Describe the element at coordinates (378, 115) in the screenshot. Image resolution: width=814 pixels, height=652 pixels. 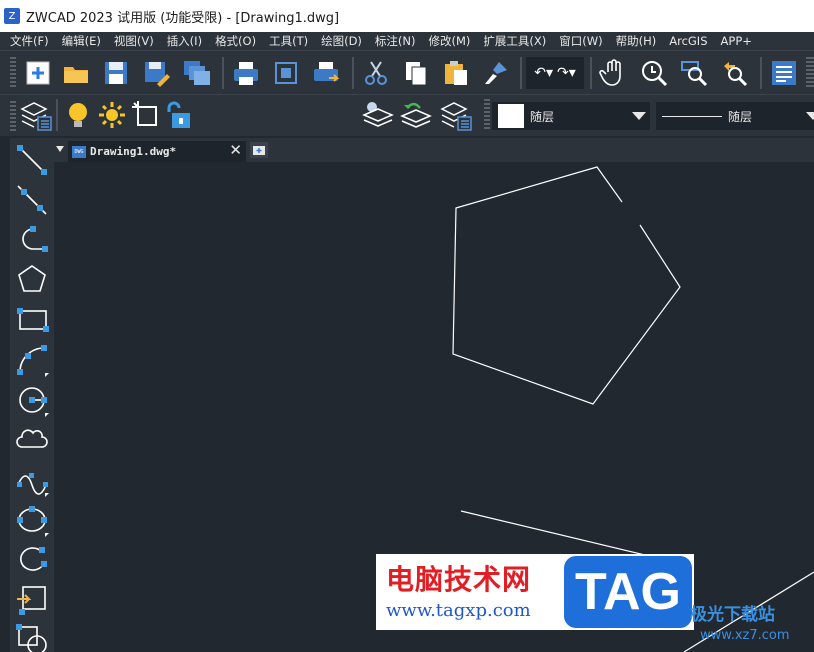
I see `make-object-layer-current-icon` at that location.